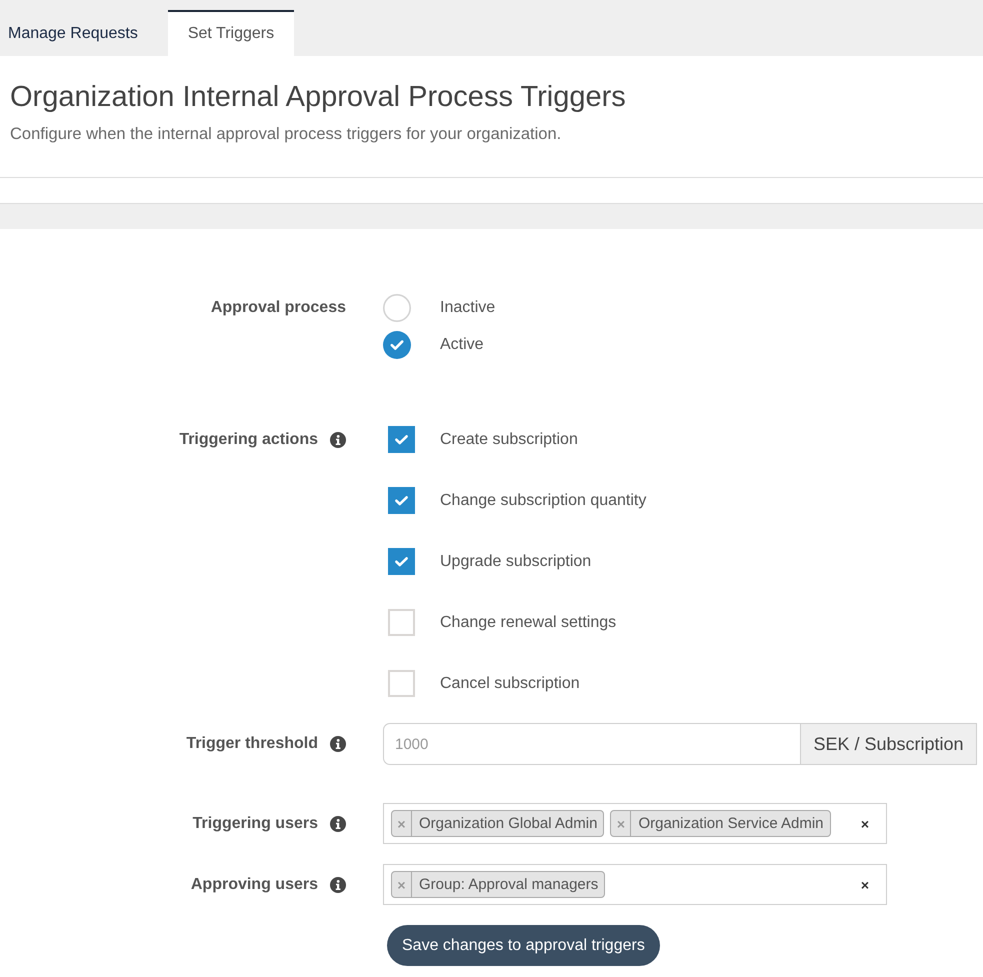 The width and height of the screenshot is (983, 977). I want to click on tag-input-field: × Group: Approval managers ×, so click(635, 884).